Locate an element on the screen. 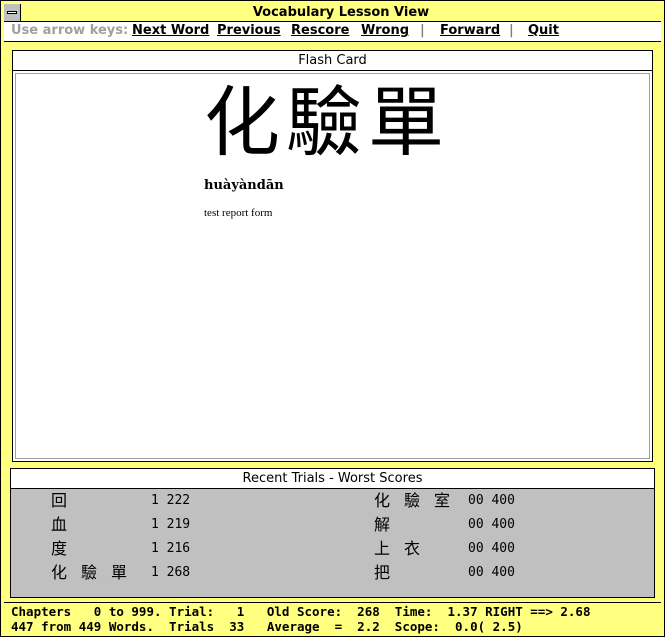  trial-row: 度 1 216 is located at coordinates (141, 549).